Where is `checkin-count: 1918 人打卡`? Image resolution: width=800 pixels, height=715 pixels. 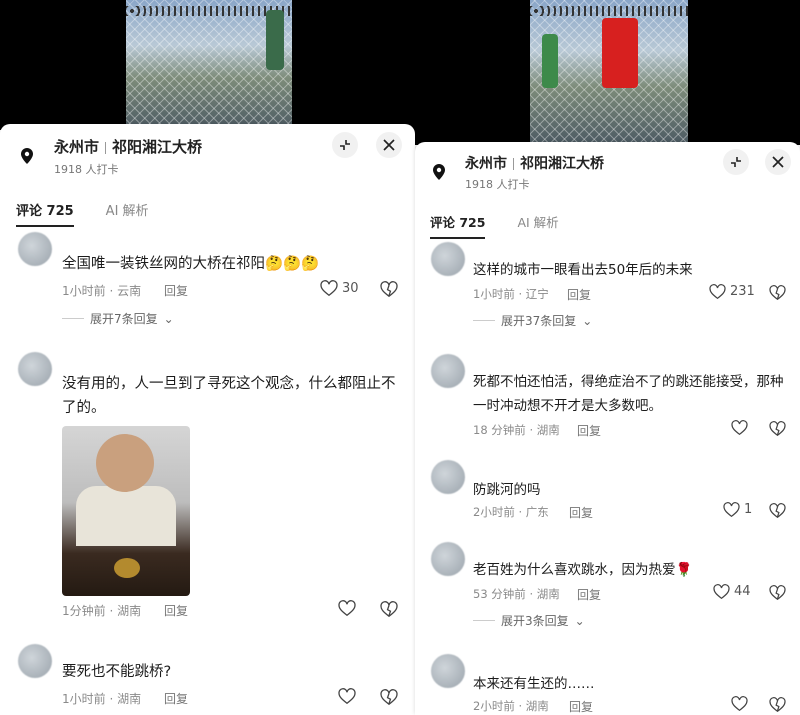
checkin-count: 1918 人打卡 is located at coordinates (86, 169).